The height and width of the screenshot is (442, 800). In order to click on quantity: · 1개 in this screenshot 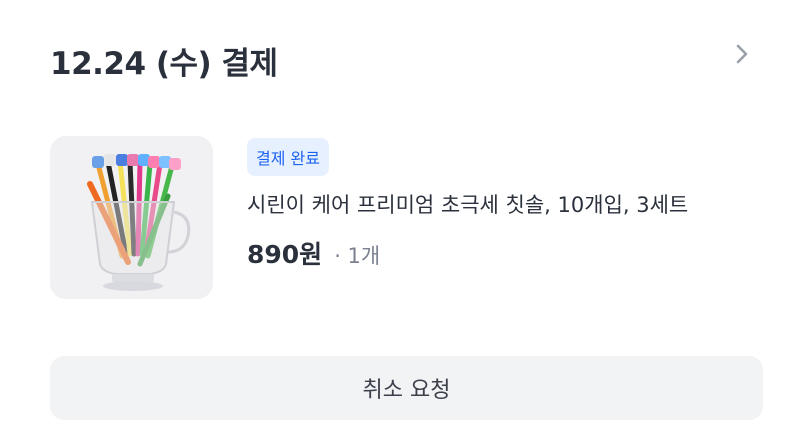, I will do `click(357, 256)`.